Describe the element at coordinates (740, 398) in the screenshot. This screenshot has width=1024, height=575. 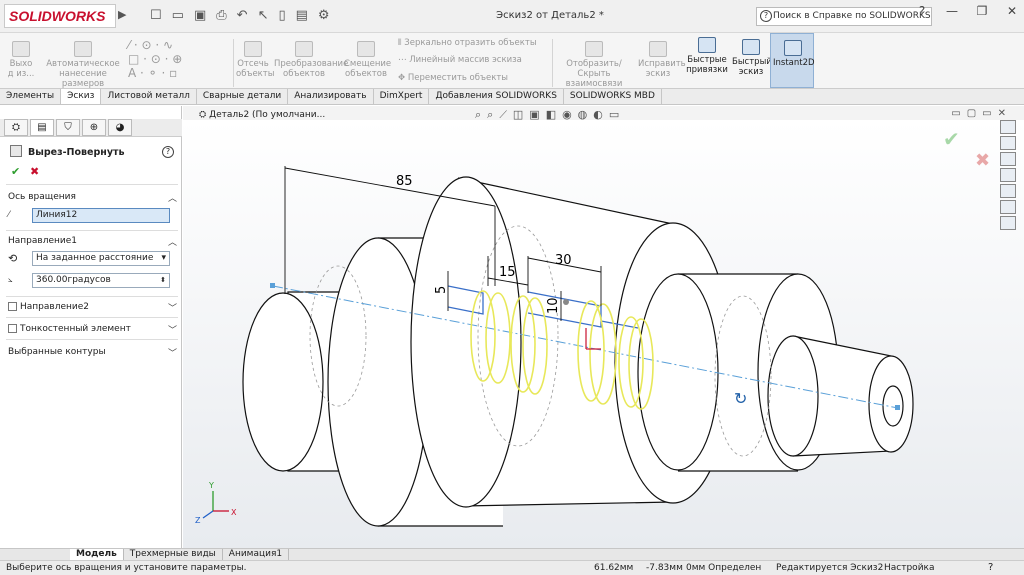
I see `rotate-handle-icon: ↻` at that location.